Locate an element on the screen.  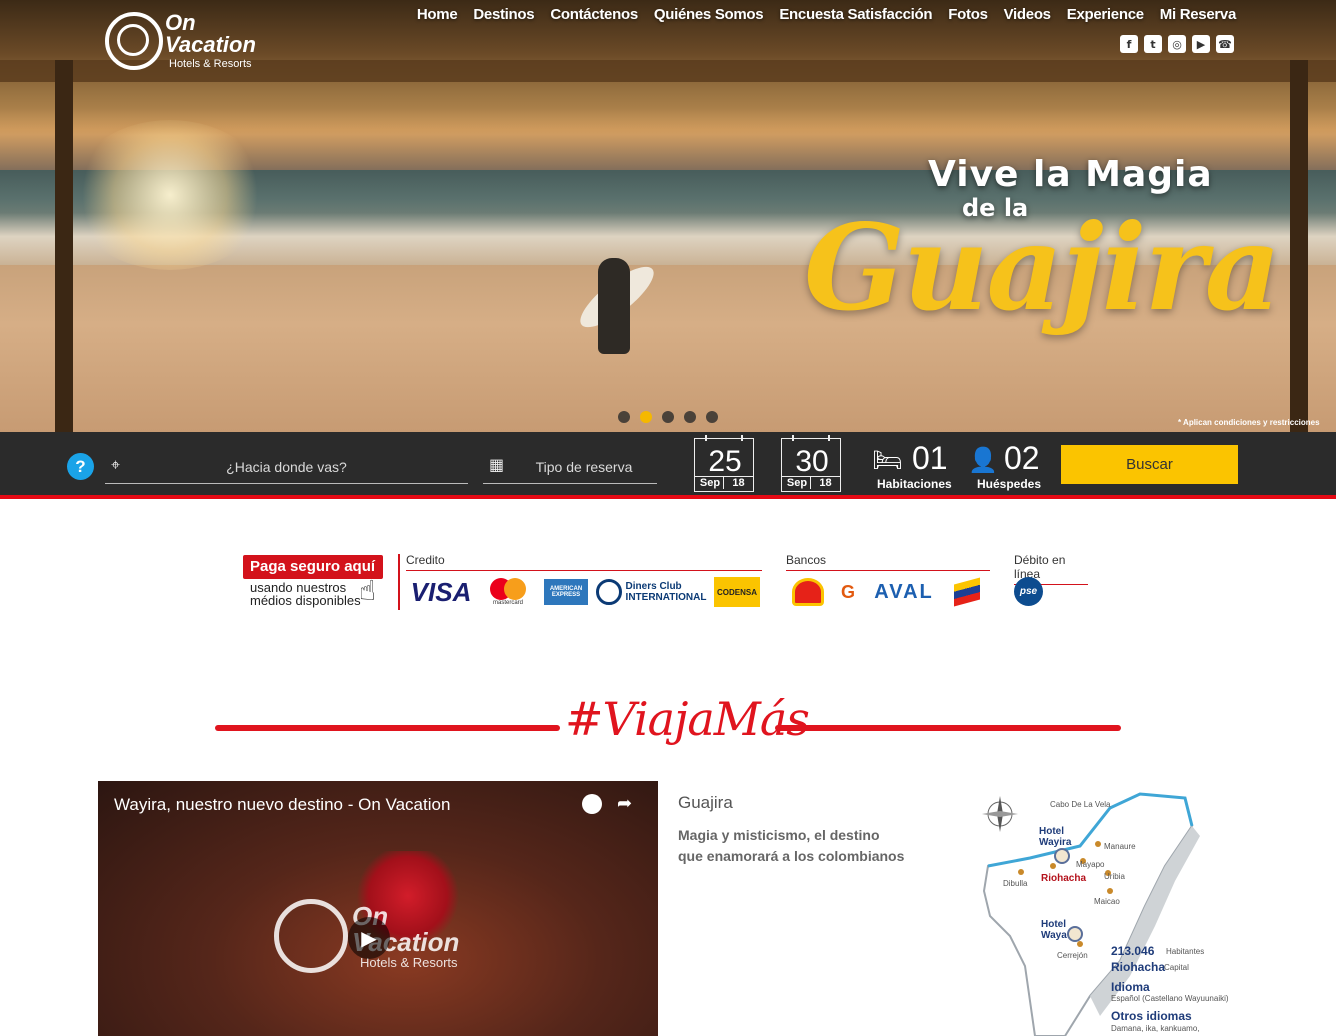
calendar-rings-icon is located at coordinates (811, 438).